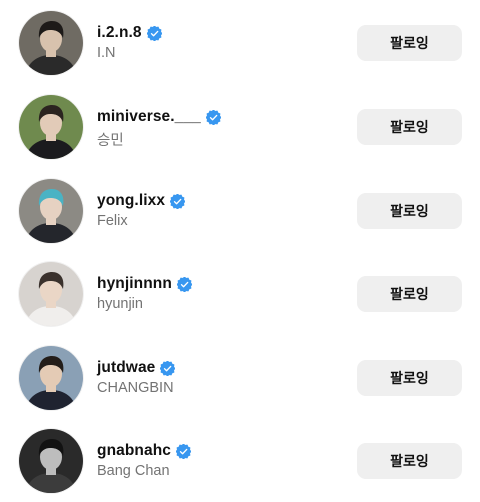 This screenshot has height=502, width=480. Describe the element at coordinates (126, 368) in the screenshot. I see `username: jutdwae` at that location.